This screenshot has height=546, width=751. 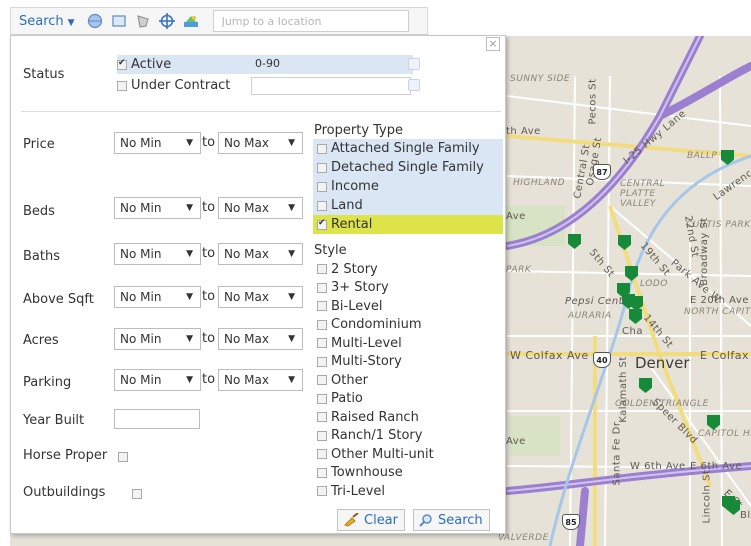 I want to click on style-item: Townhouse, so click(x=383, y=473).